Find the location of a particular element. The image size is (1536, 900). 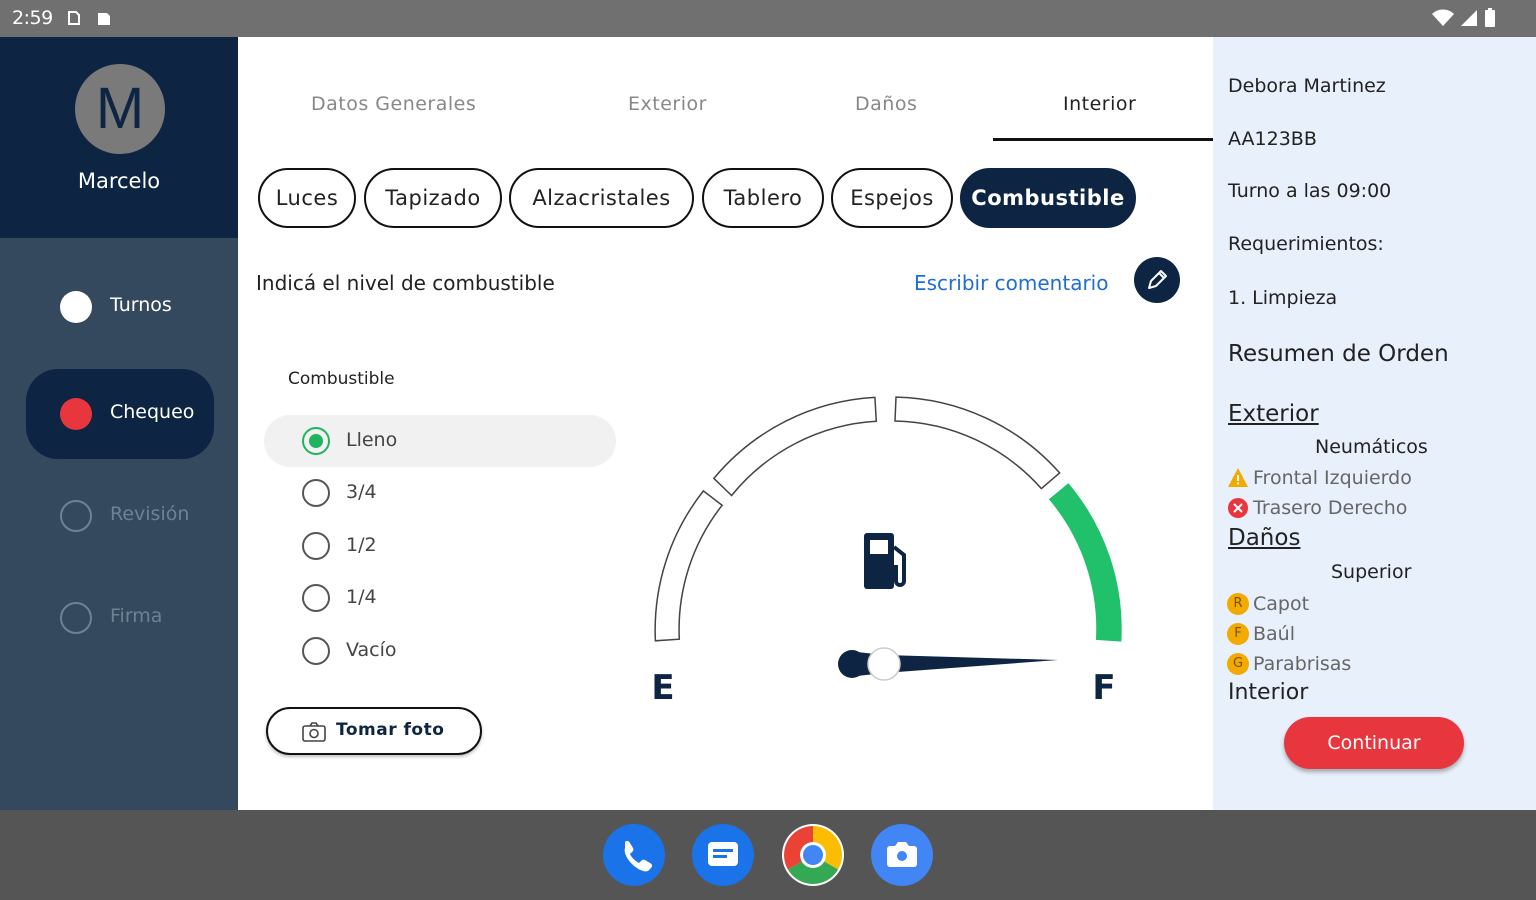

damage-badge-icon: G is located at coordinates (1238, 664).